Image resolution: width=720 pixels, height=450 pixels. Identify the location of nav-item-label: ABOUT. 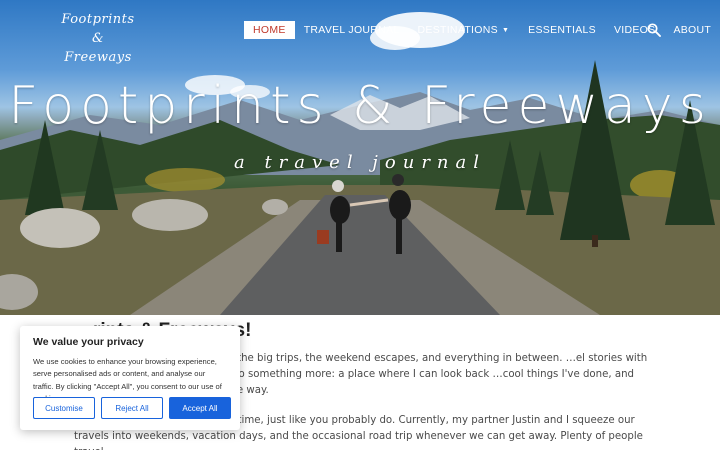
(692, 30).